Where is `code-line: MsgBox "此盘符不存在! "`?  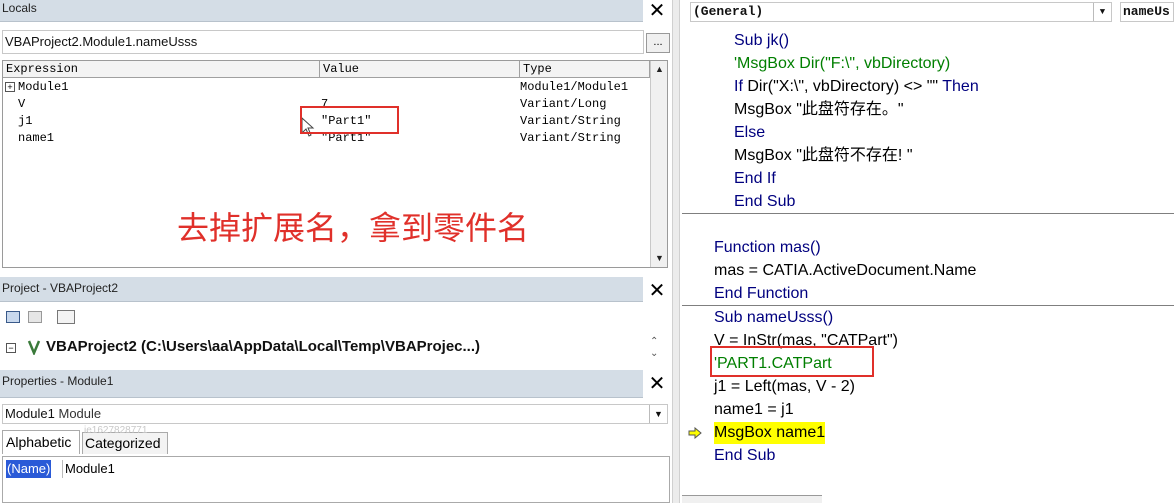
code-line: MsgBox "此盘符不存在! " is located at coordinates (823, 155).